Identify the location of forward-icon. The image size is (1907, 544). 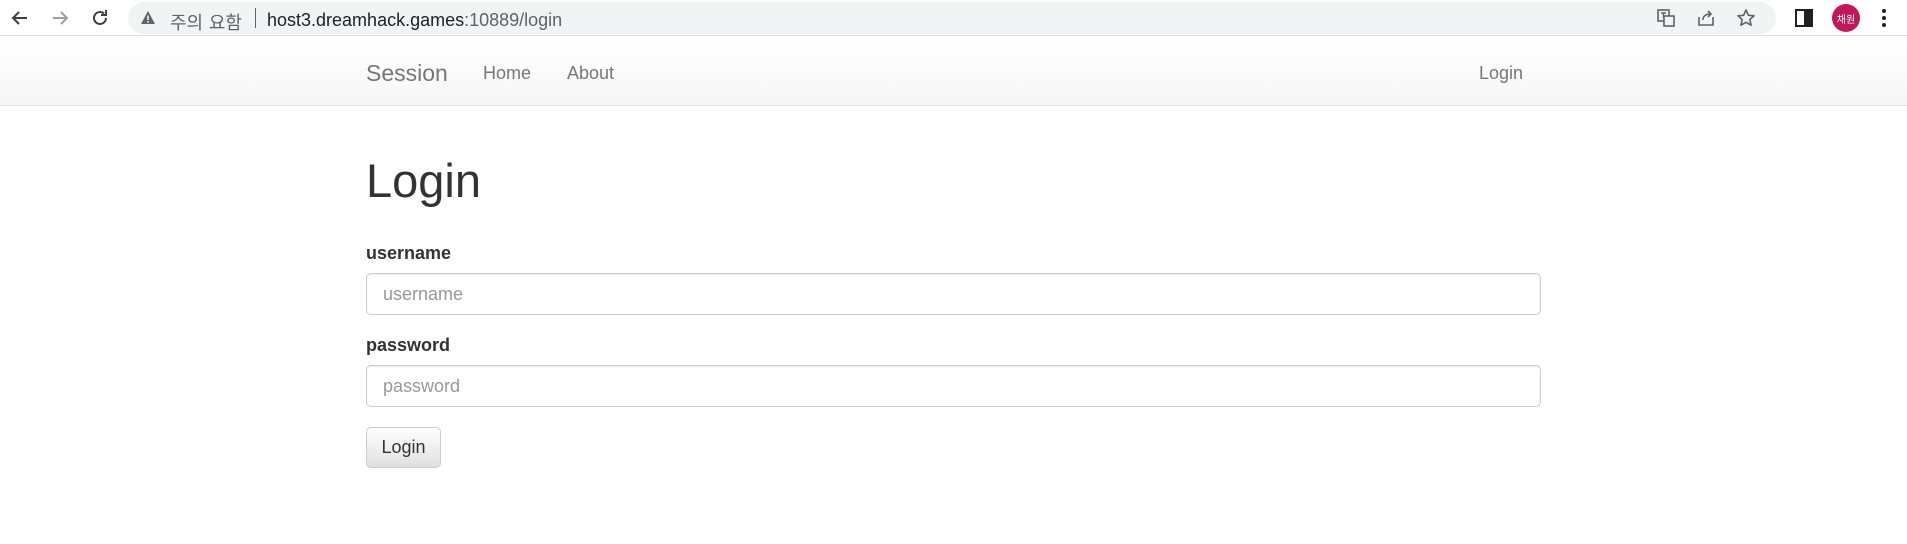
(60, 18).